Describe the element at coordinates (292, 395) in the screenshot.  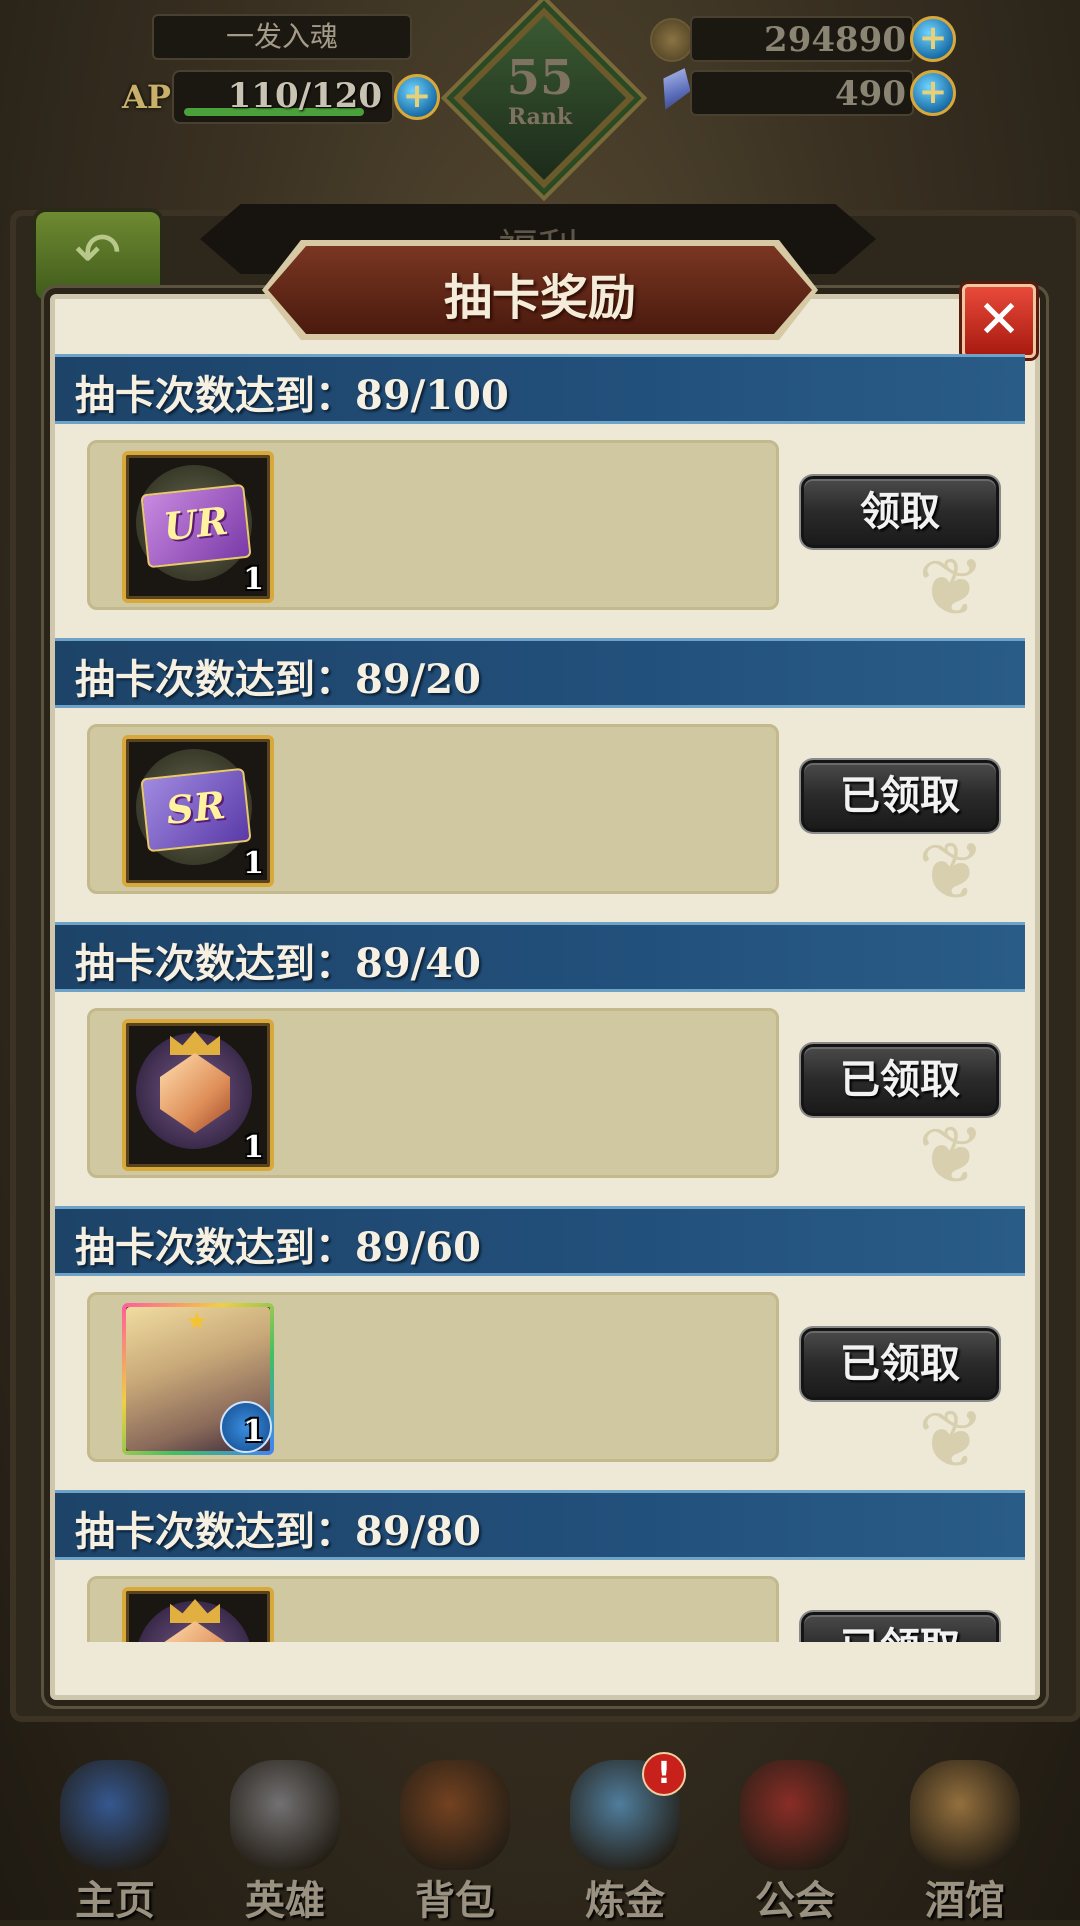
I see `section-title: 抽卡次数达到：89/100` at that location.